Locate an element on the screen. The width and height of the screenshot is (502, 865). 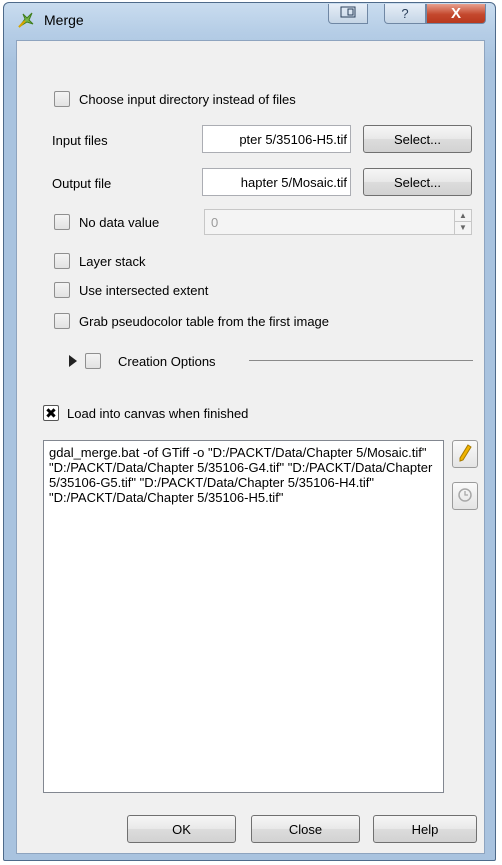
ok-label: OK is located at coordinates (181, 829).